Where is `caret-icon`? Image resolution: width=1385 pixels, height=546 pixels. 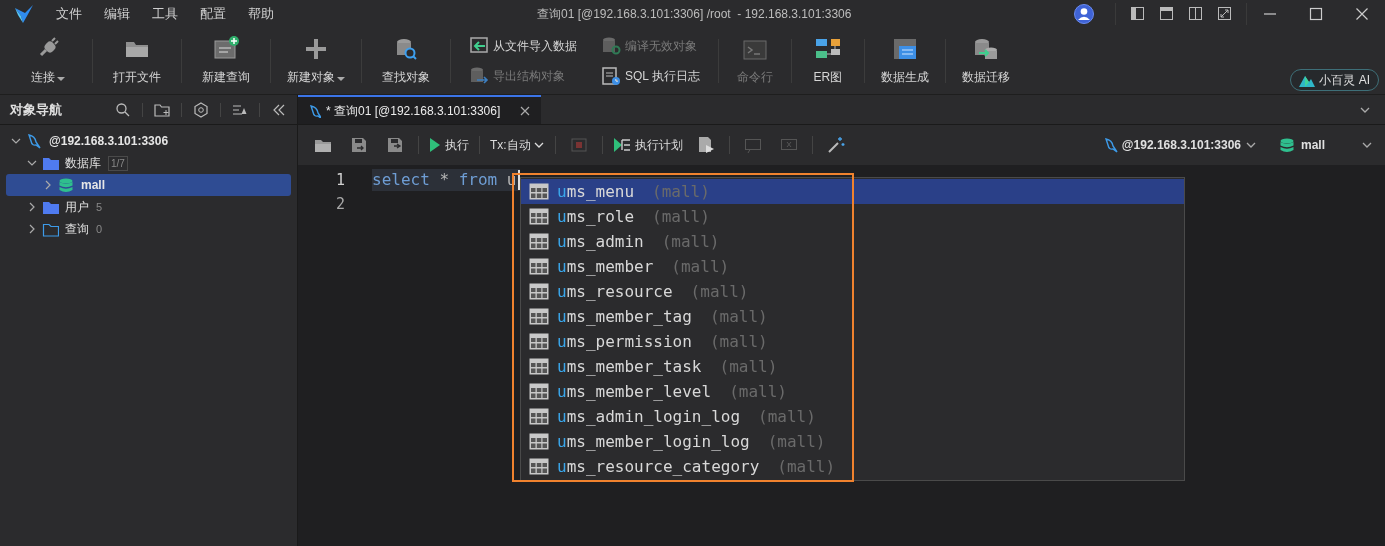
caret-icon is located at coordinates (61, 79).